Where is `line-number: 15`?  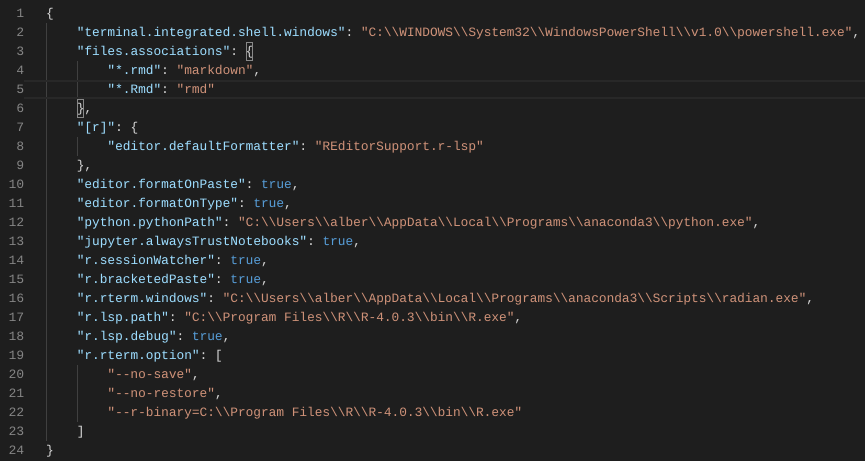
line-number: 15 is located at coordinates (16, 280).